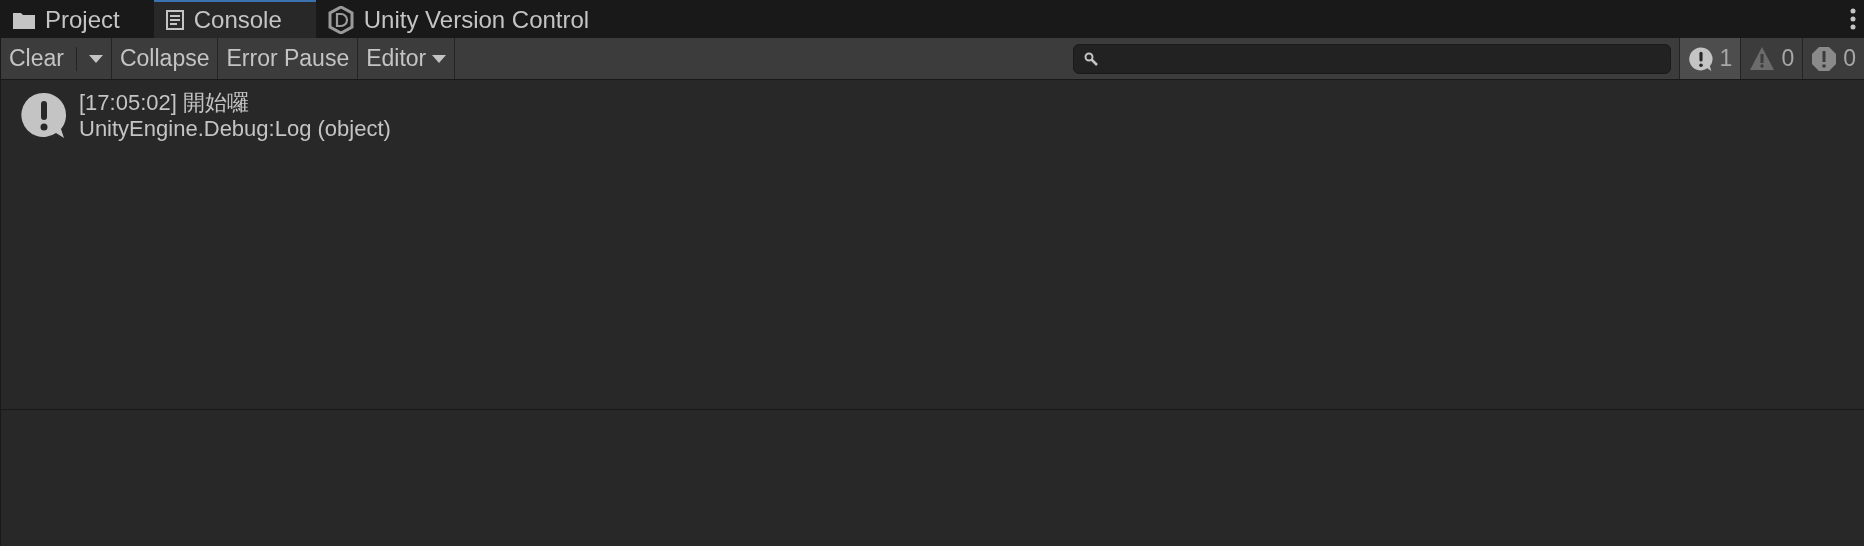  I want to click on counter-toggle: 1, so click(1709, 58).